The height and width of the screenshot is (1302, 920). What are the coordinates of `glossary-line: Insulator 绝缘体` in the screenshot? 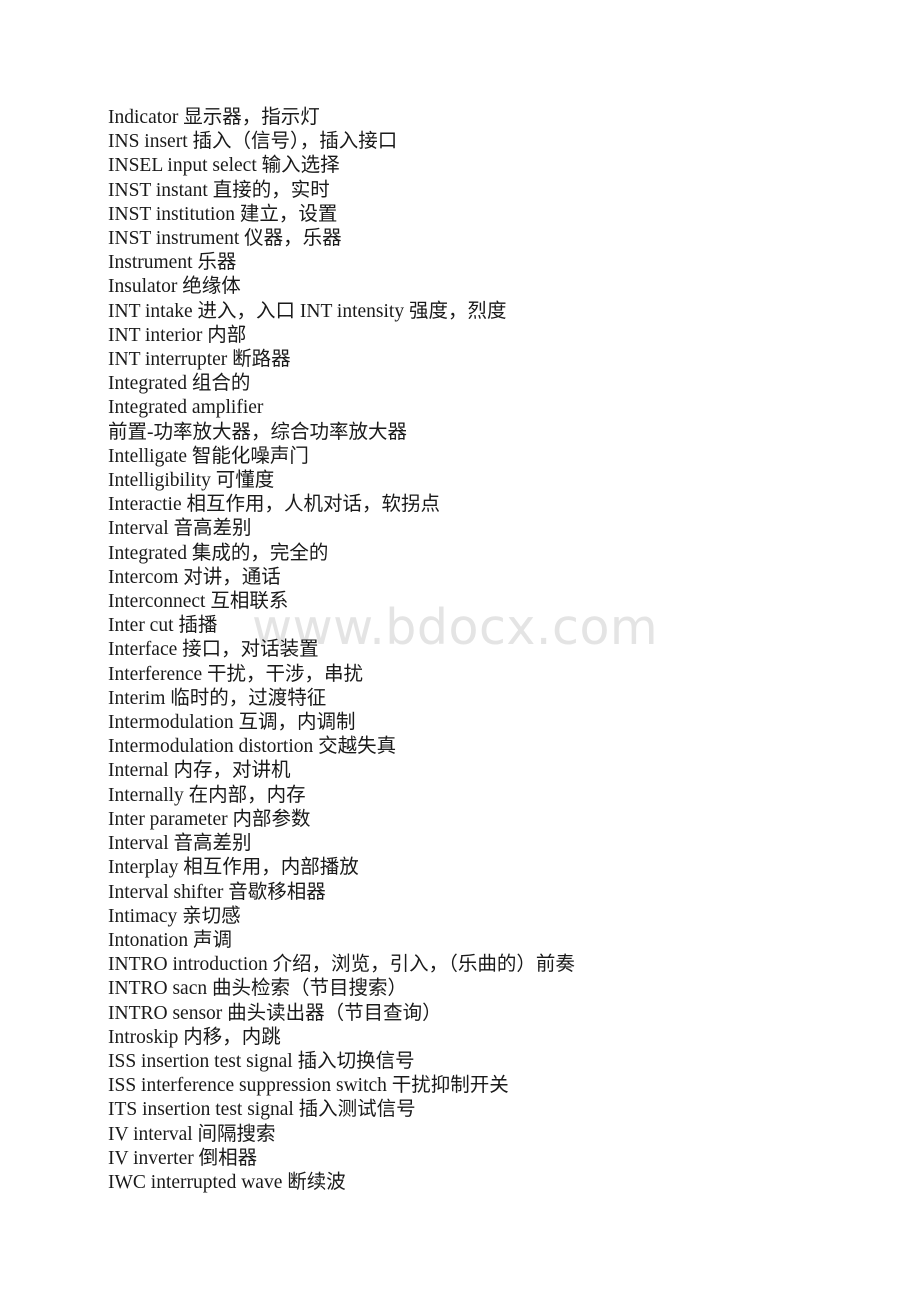 It's located at (174, 287).